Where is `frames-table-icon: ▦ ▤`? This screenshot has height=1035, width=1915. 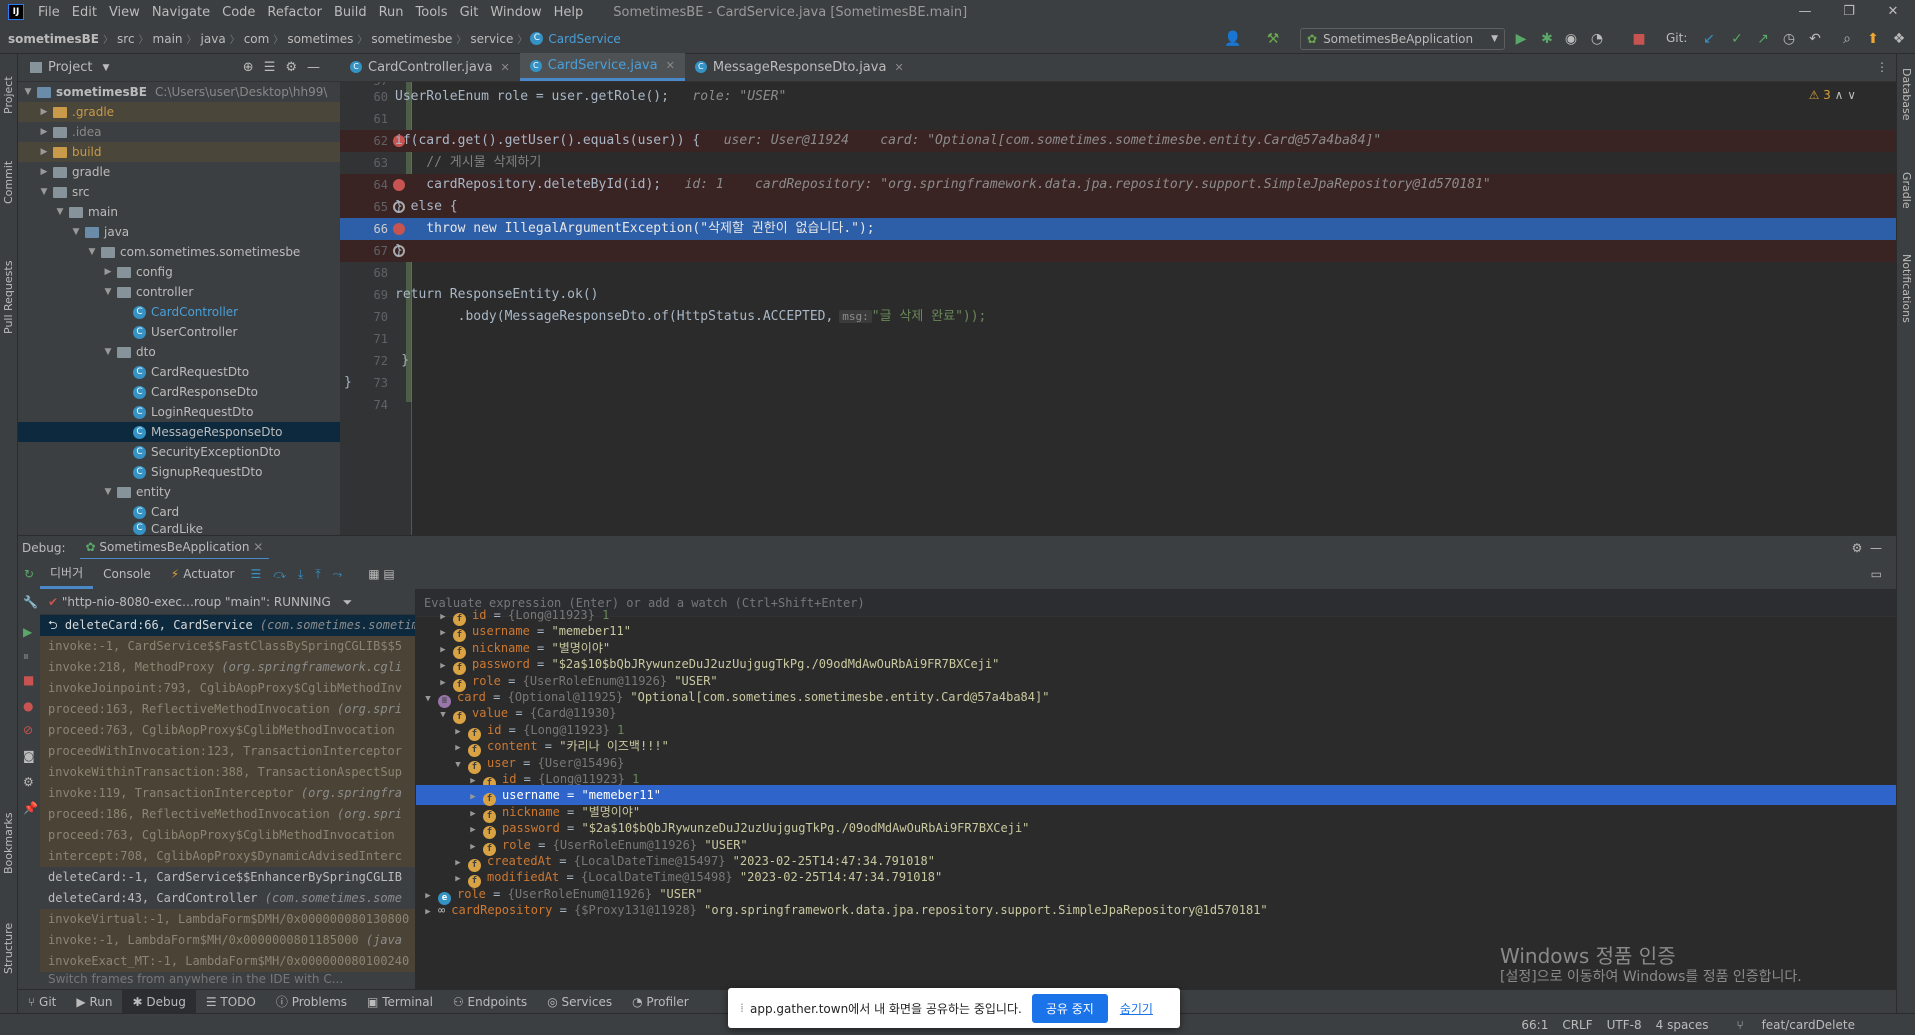
frames-table-icon: ▦ ▤ is located at coordinates (381, 574).